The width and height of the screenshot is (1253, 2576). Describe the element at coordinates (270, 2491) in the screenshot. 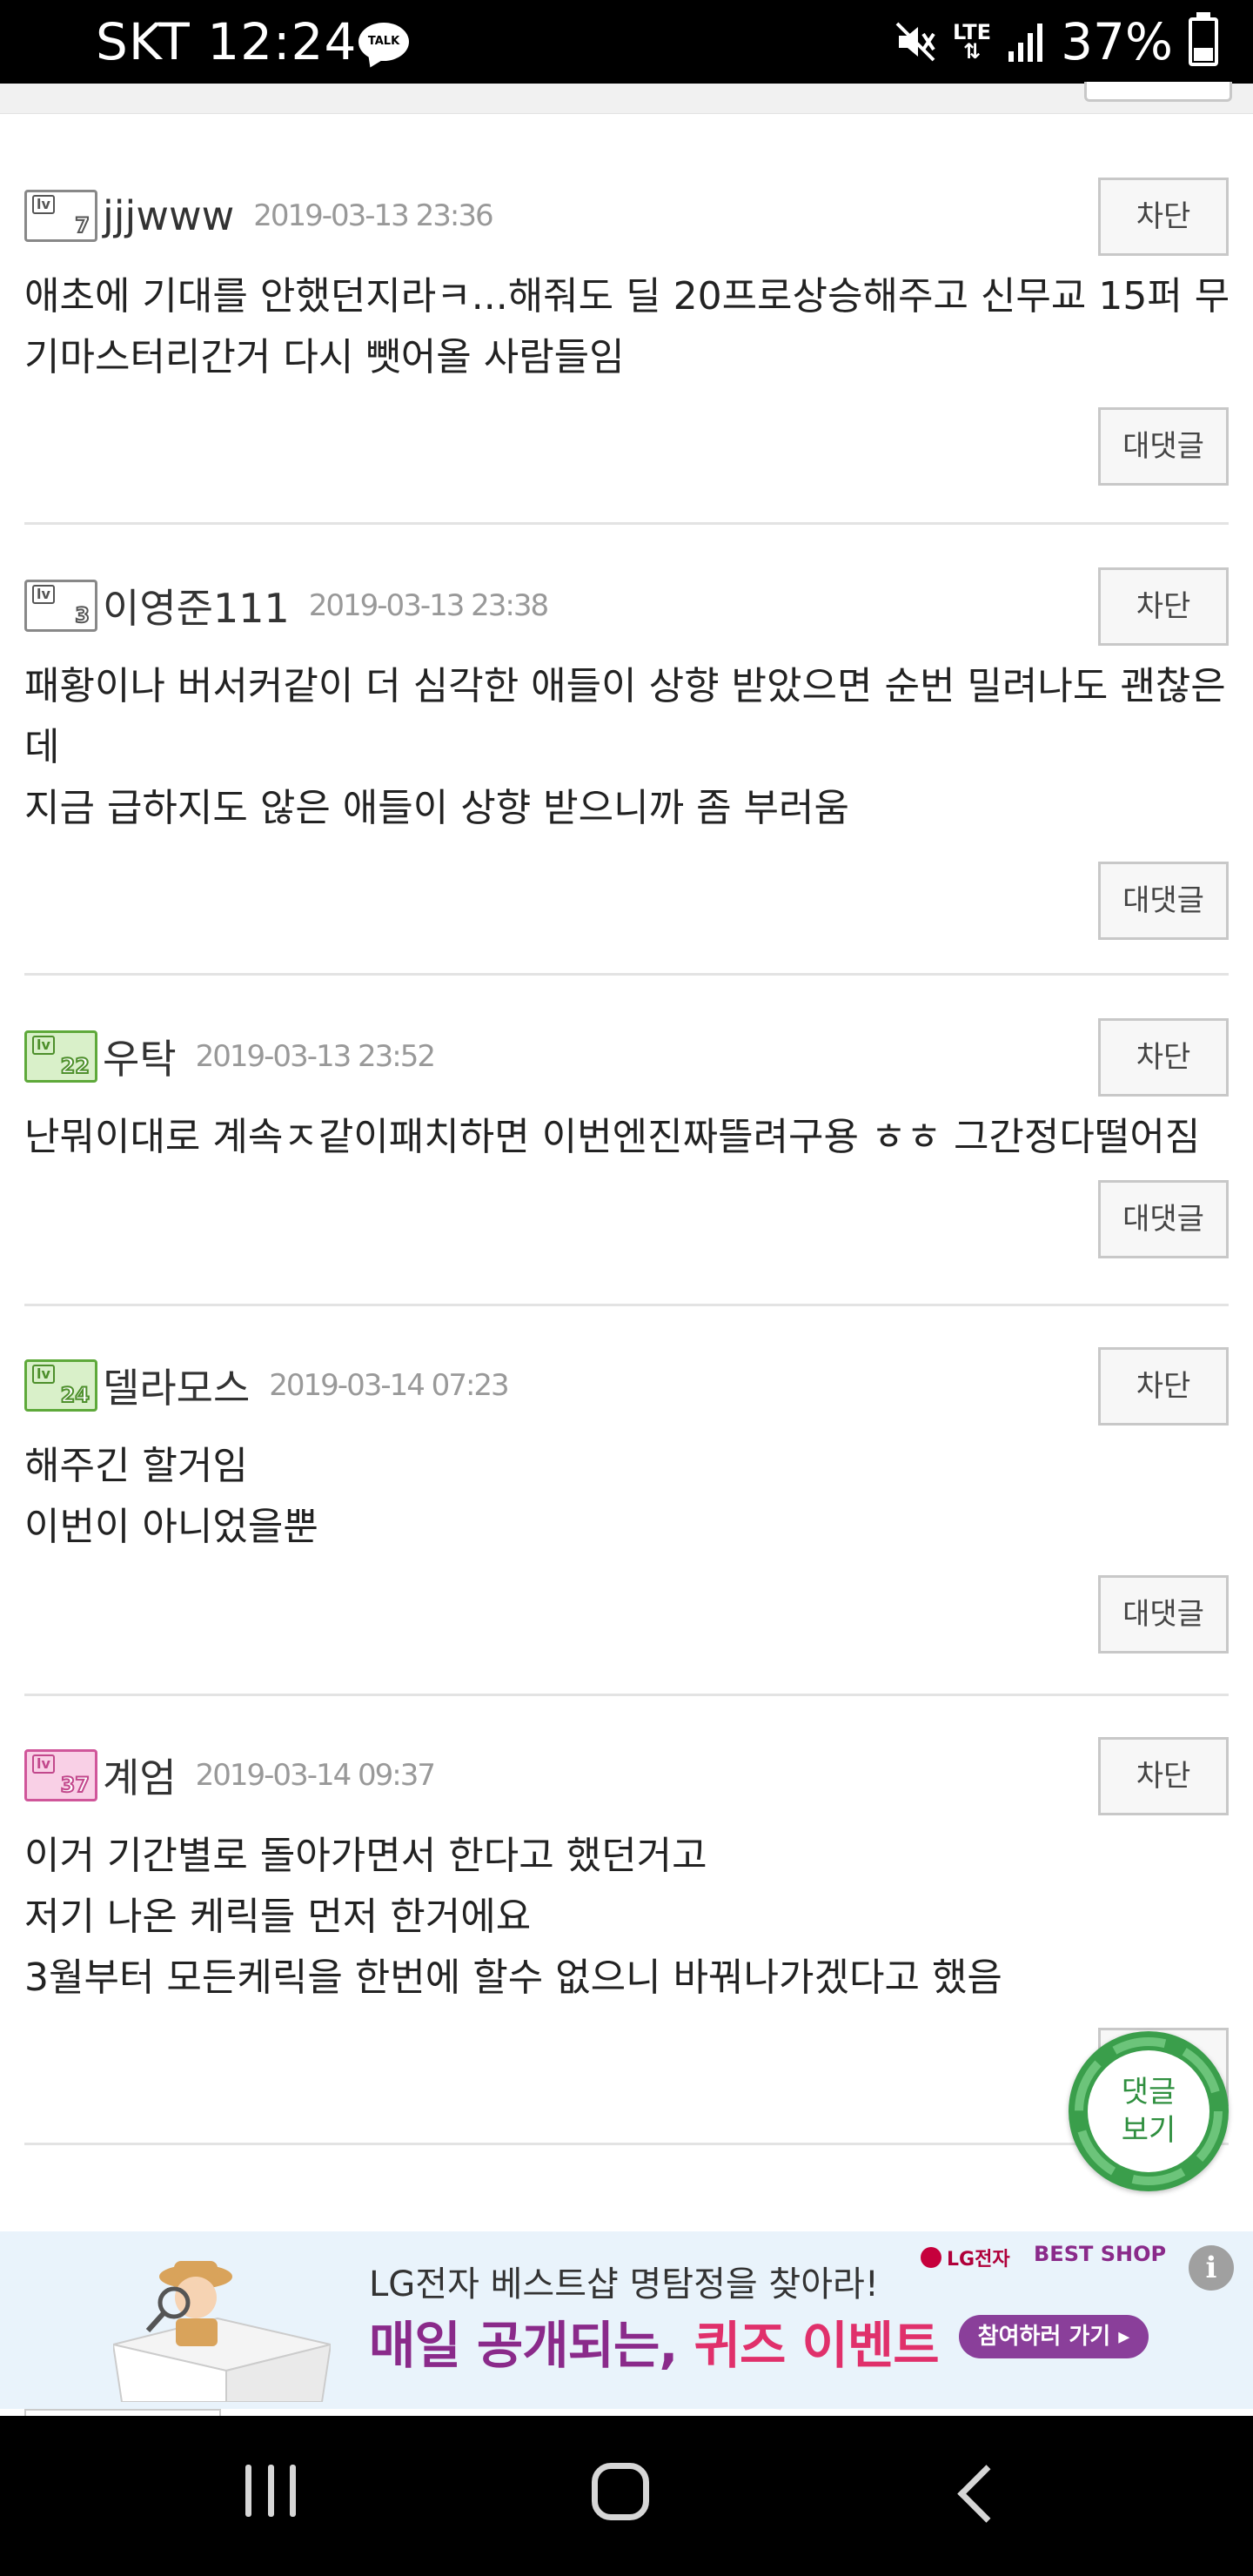

I see `recents-button-icon` at that location.